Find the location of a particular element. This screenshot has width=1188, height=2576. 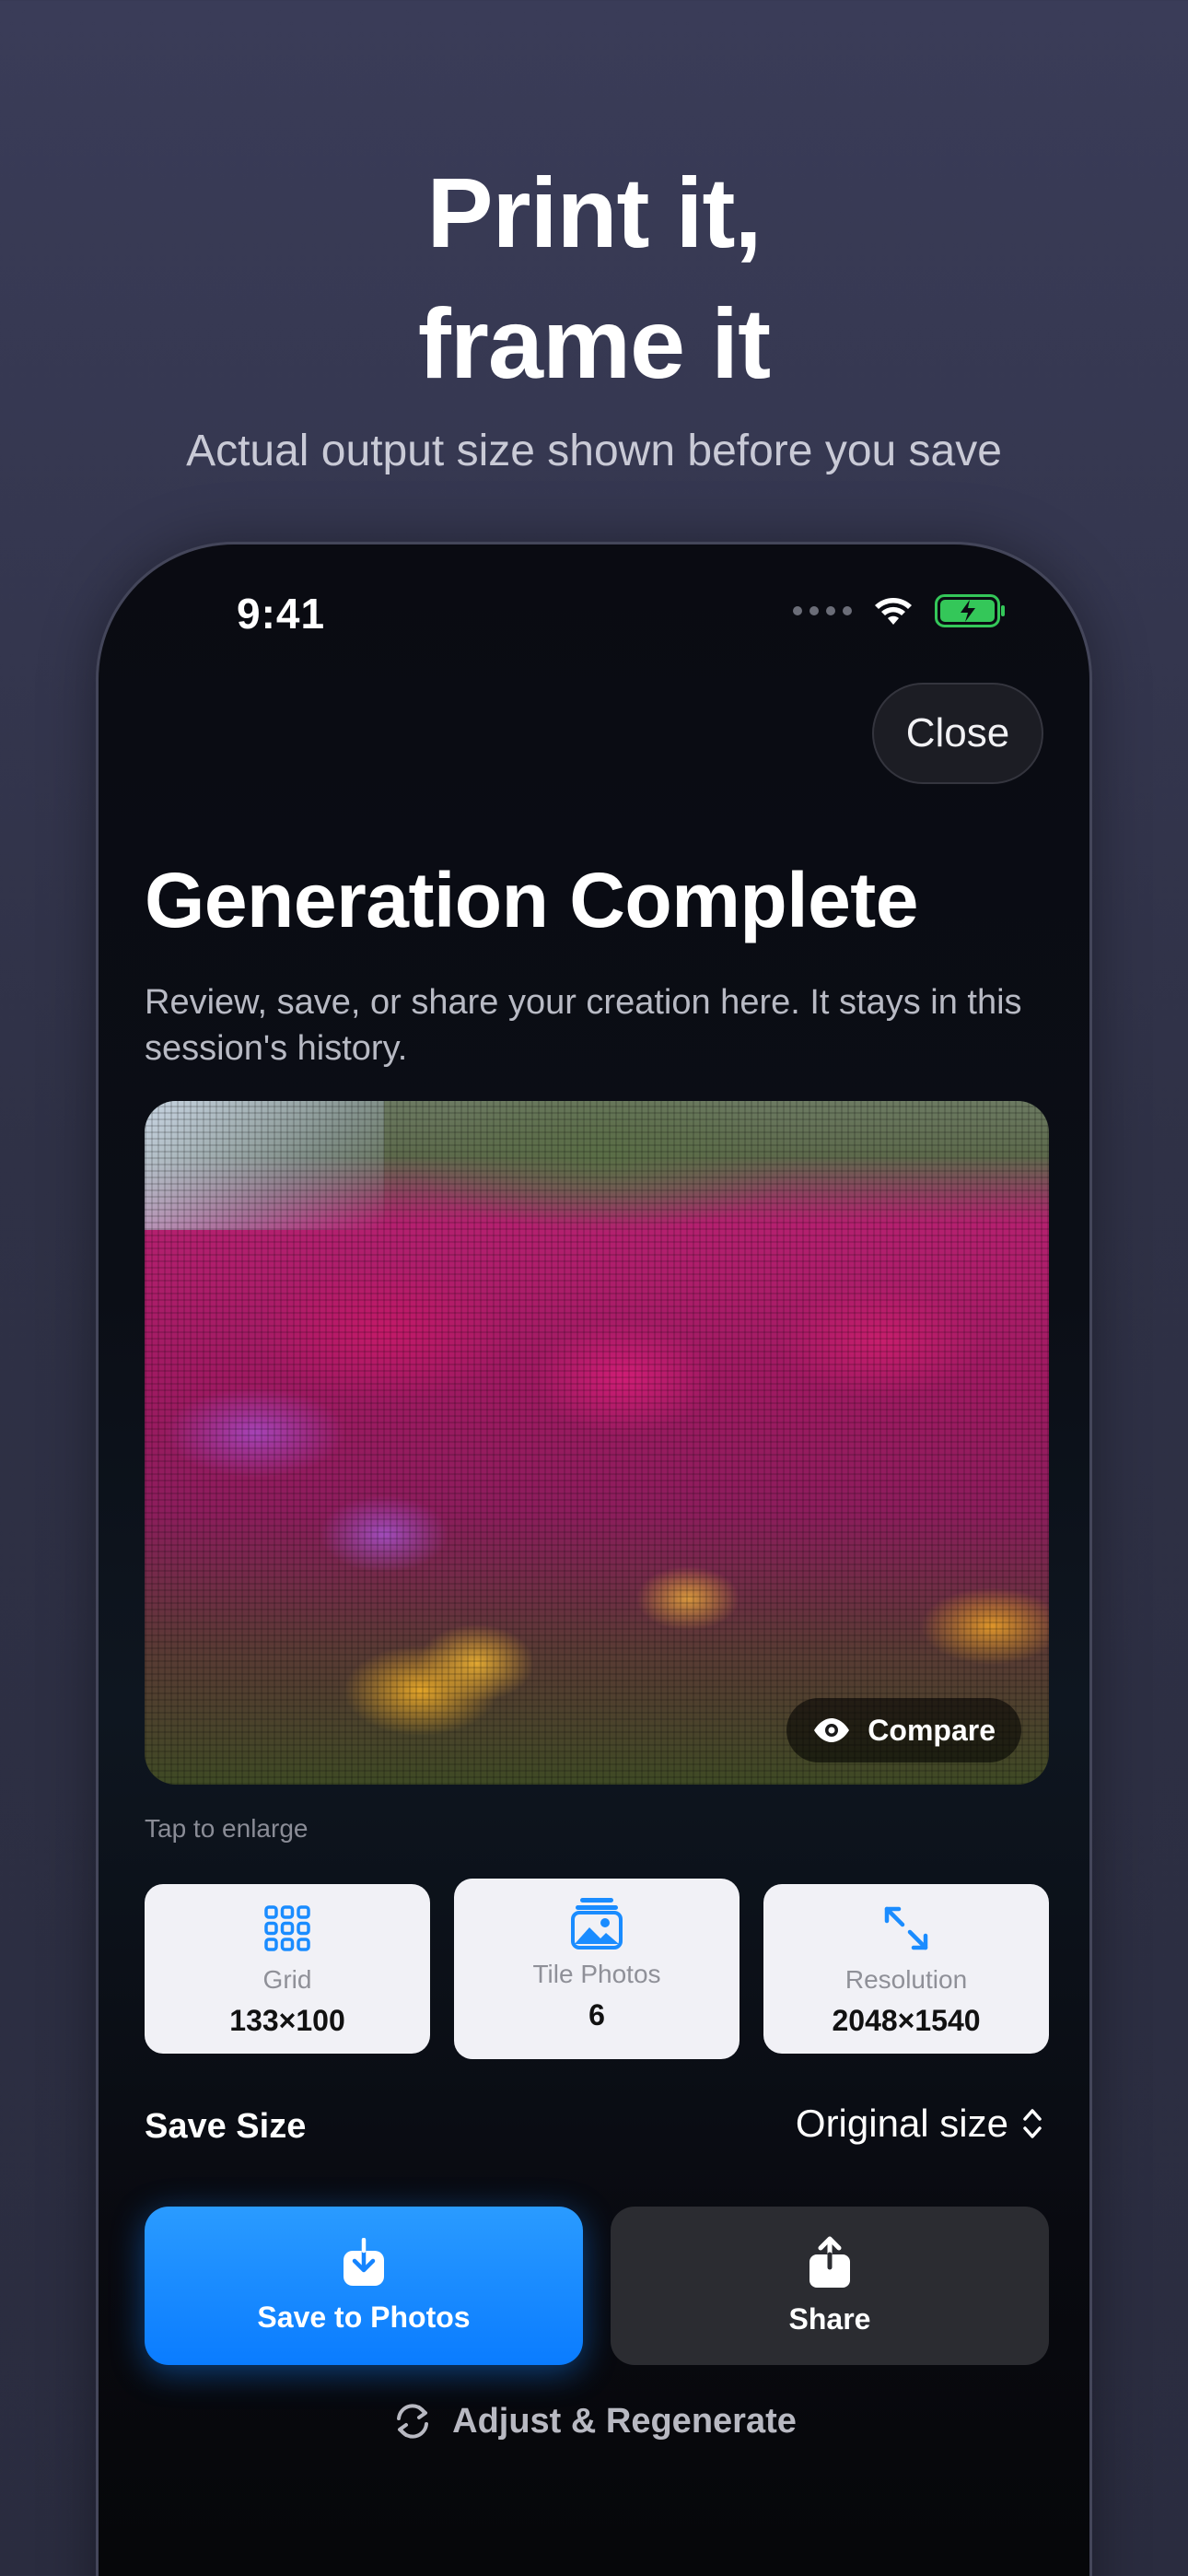

eye-icon is located at coordinates (832, 1730).